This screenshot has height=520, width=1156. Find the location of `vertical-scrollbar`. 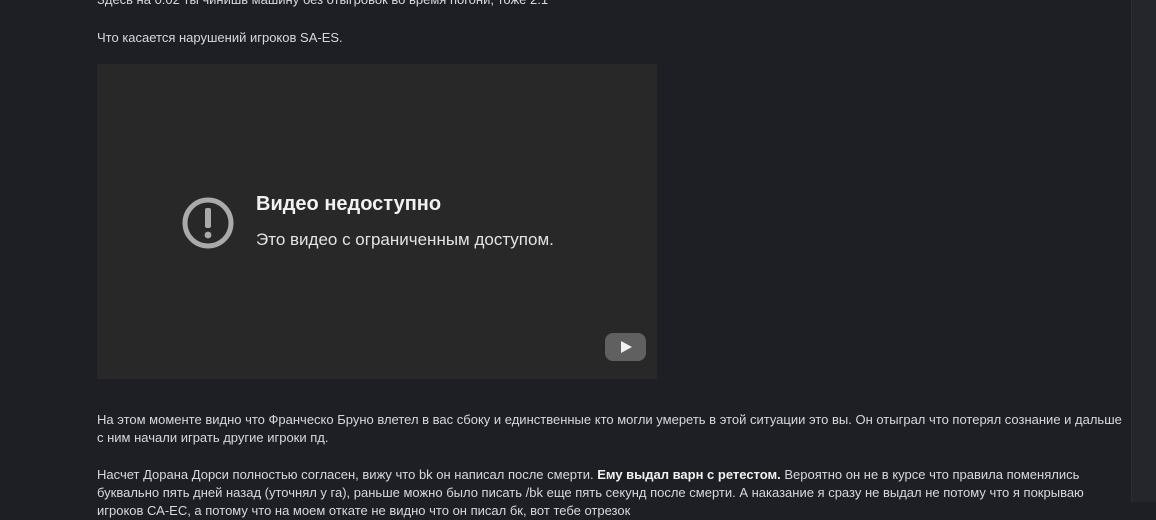

vertical-scrollbar is located at coordinates (1143, 251).